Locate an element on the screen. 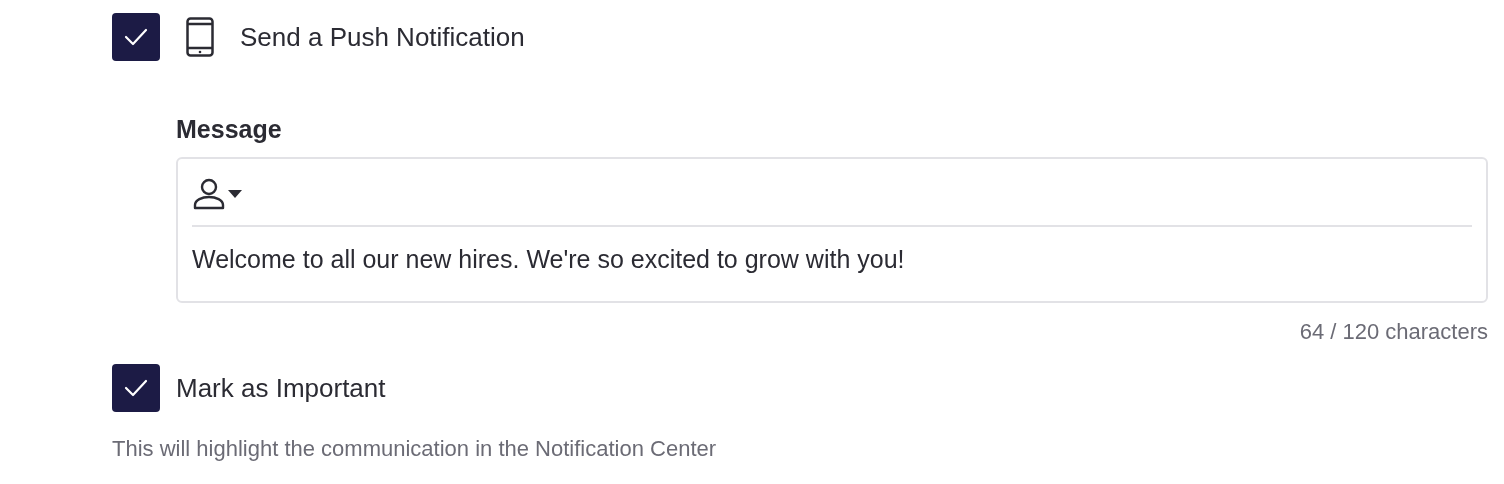  important-label: Mark as Important is located at coordinates (281, 388).